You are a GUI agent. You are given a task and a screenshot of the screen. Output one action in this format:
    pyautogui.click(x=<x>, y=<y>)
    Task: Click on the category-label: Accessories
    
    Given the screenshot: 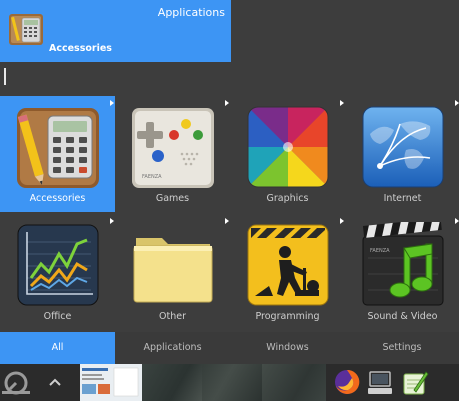 What is the action you would take?
    pyautogui.click(x=57, y=198)
    